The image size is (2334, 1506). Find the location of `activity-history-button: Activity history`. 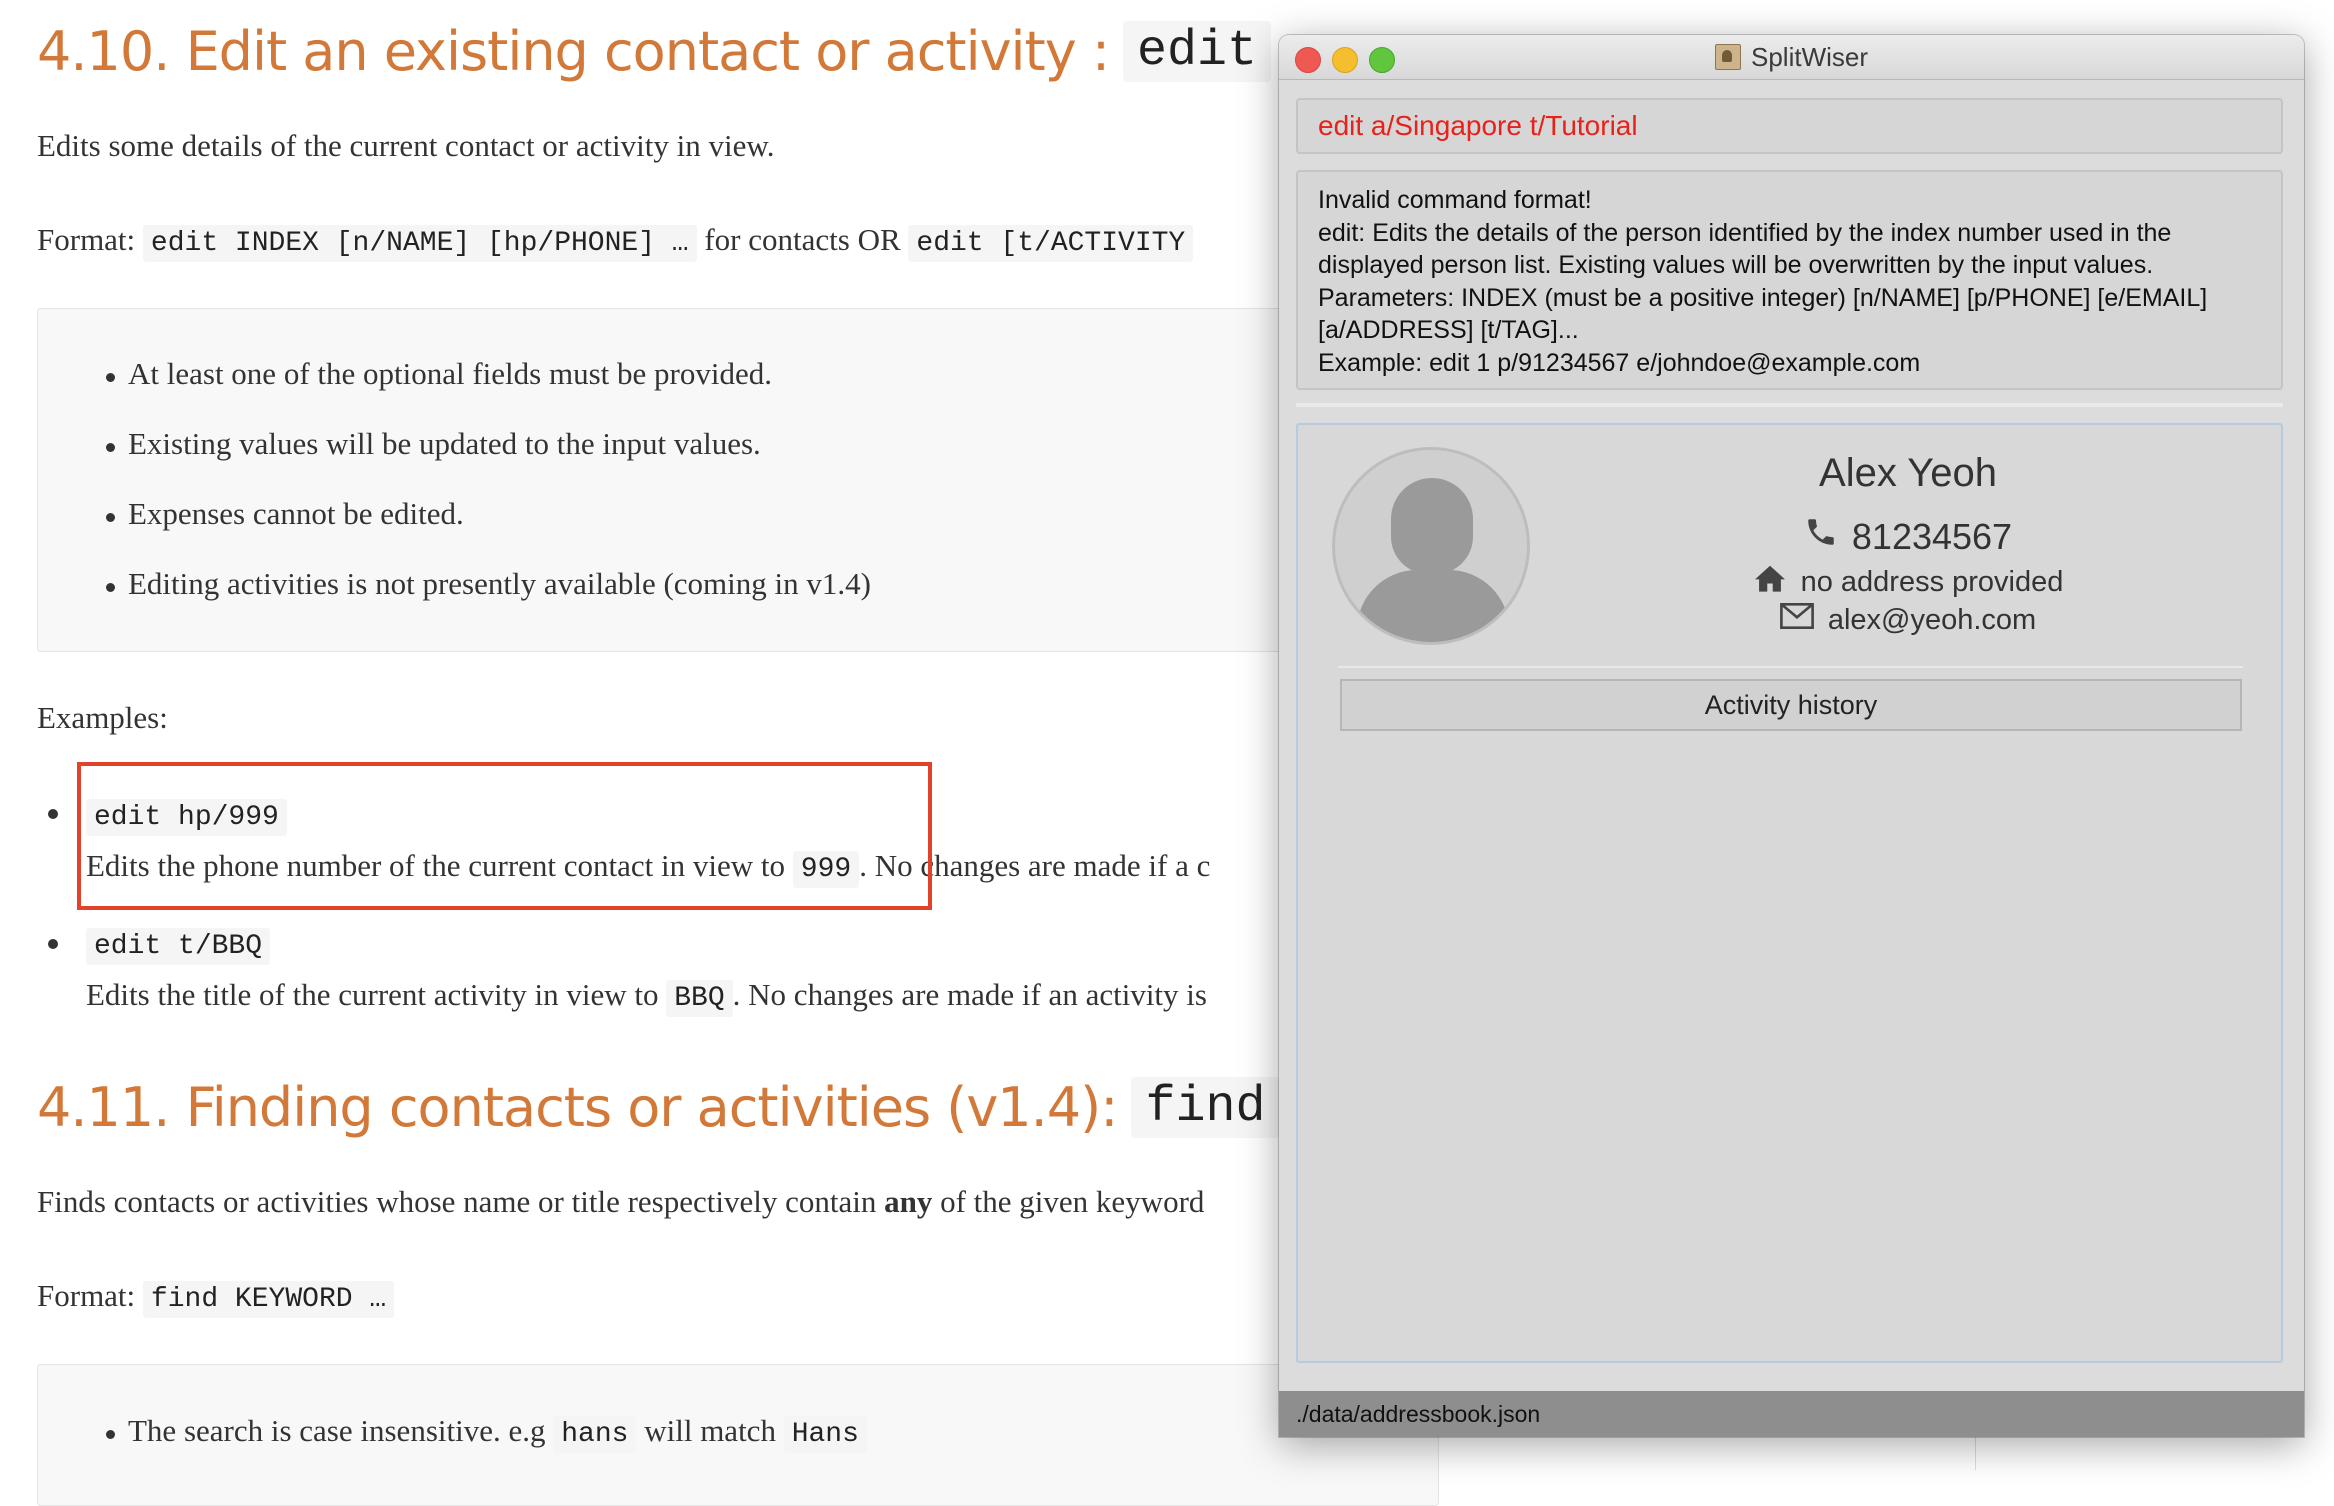

activity-history-button: Activity history is located at coordinates (1791, 705).